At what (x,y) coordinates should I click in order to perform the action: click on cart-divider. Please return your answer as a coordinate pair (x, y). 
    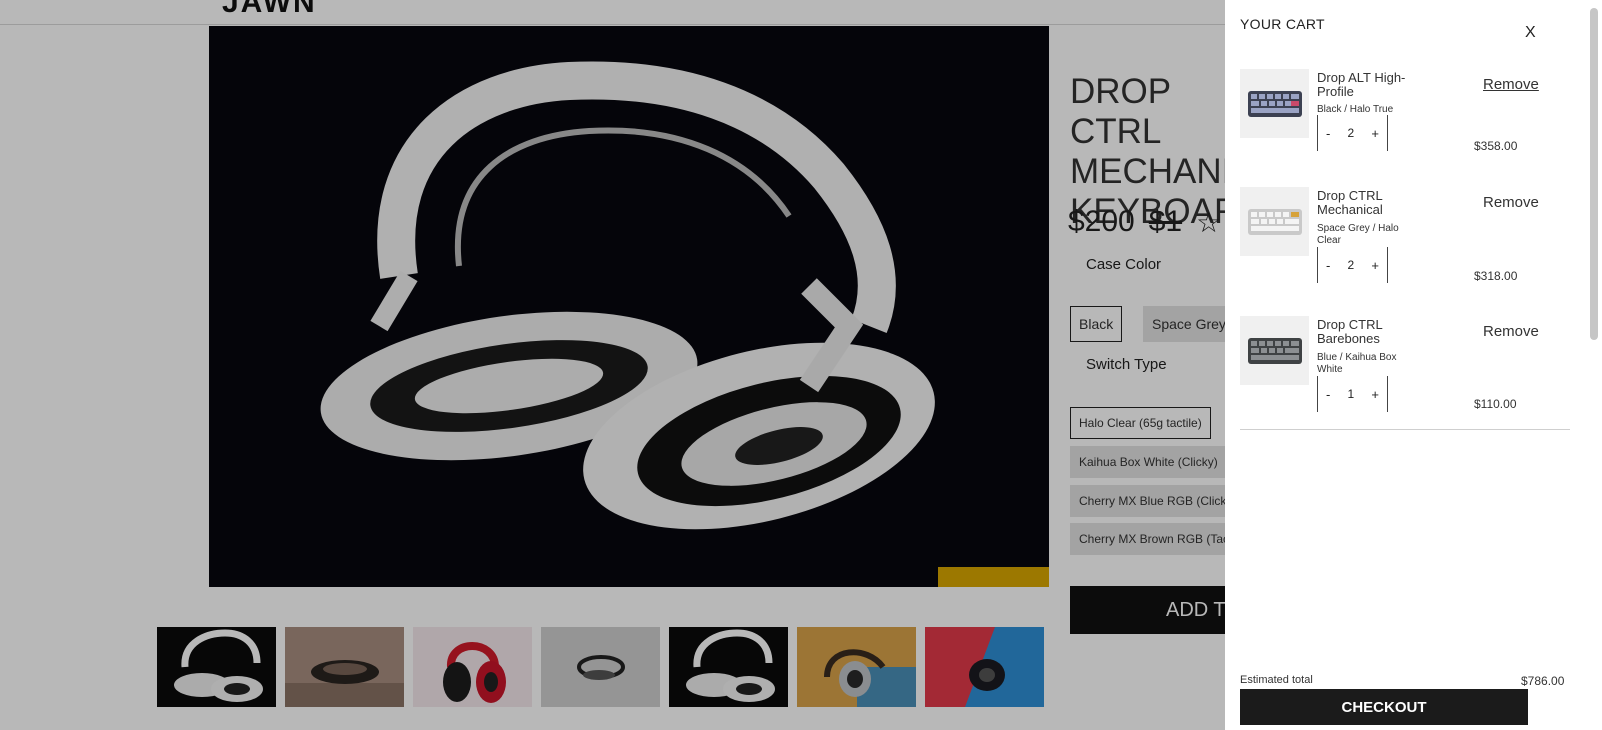
    Looking at the image, I should click on (1405, 429).